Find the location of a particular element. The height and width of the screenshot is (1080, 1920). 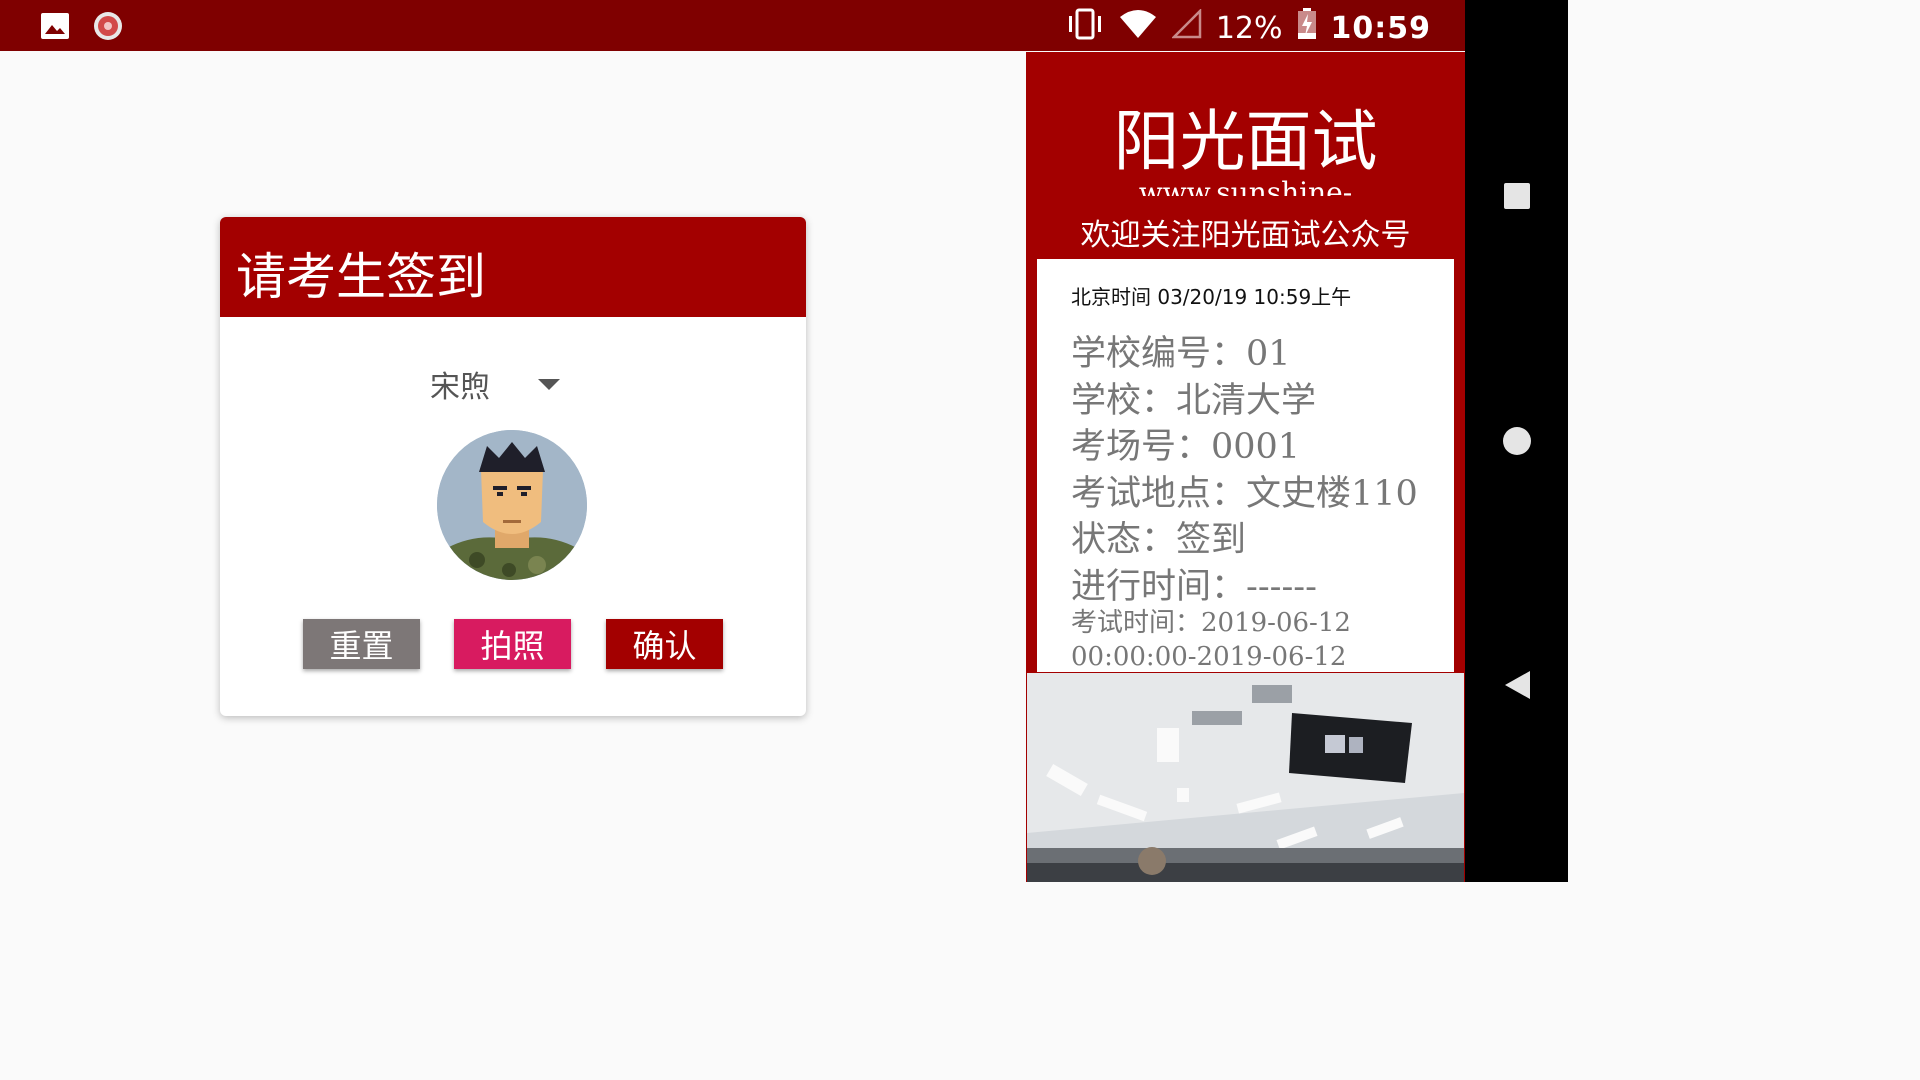

home-button is located at coordinates (1516, 443).